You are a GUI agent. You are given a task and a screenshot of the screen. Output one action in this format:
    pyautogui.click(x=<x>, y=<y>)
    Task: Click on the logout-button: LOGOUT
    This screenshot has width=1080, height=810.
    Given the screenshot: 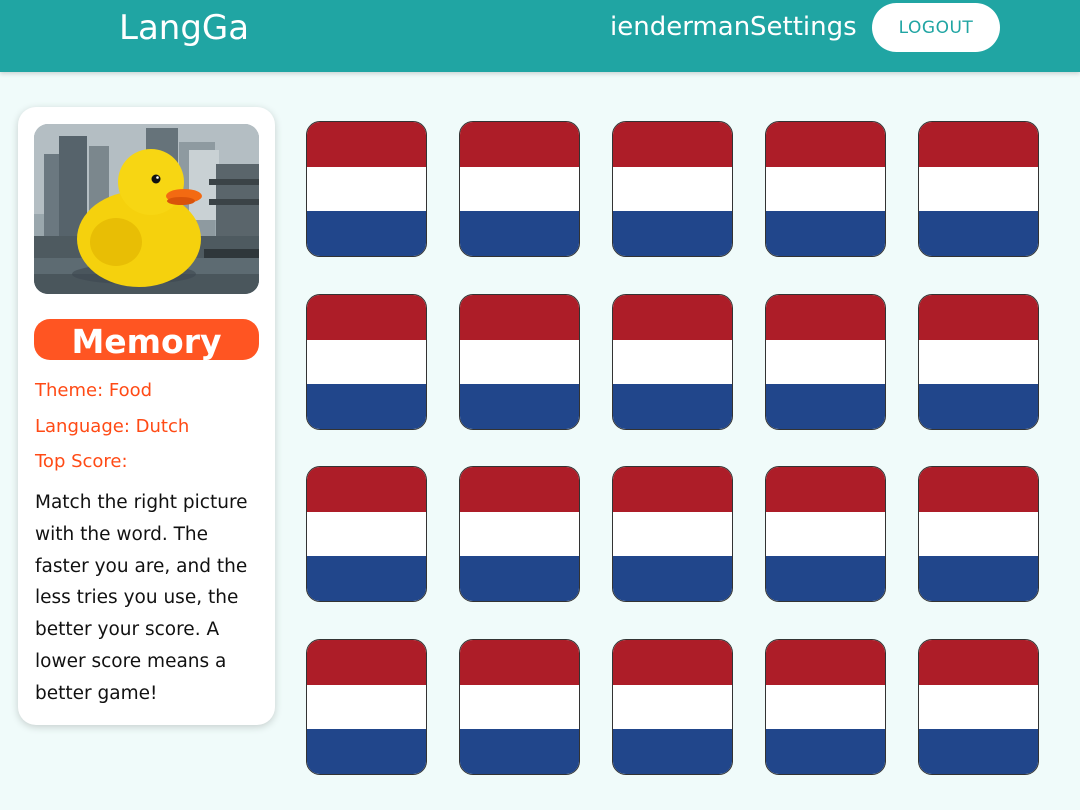 What is the action you would take?
    pyautogui.click(x=936, y=27)
    